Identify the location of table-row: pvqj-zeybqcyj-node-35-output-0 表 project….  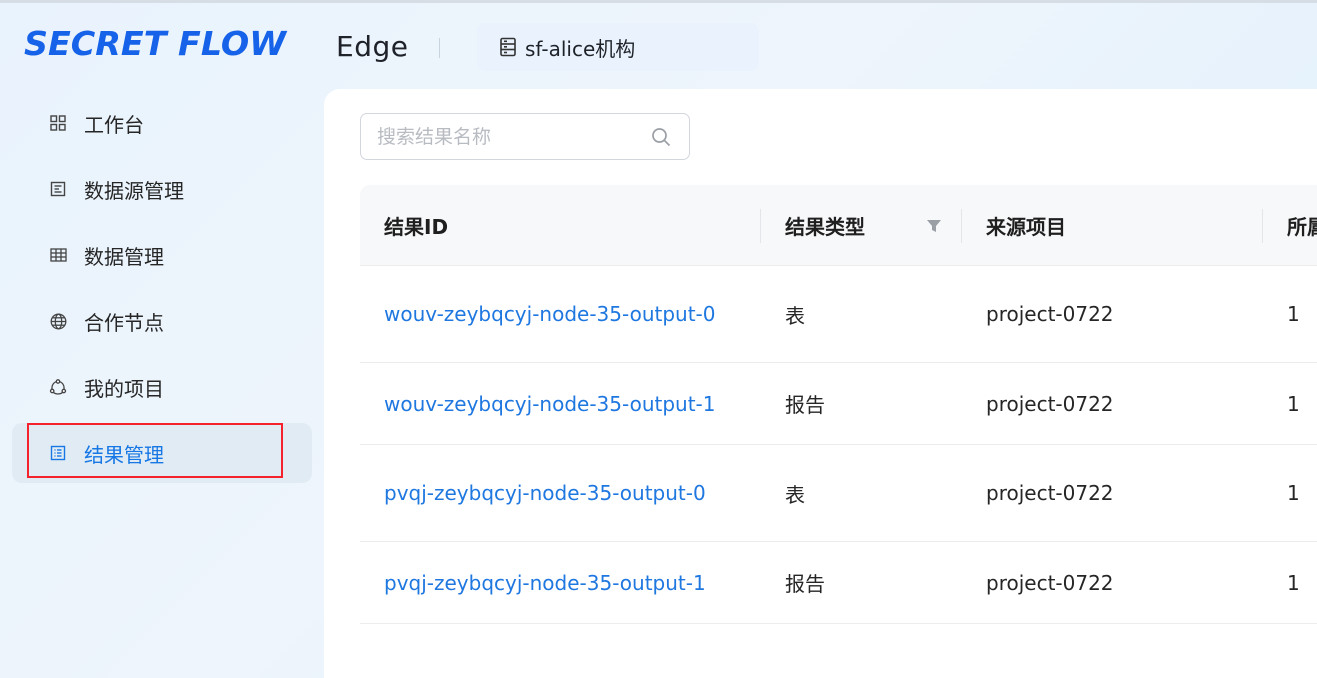
(838, 493).